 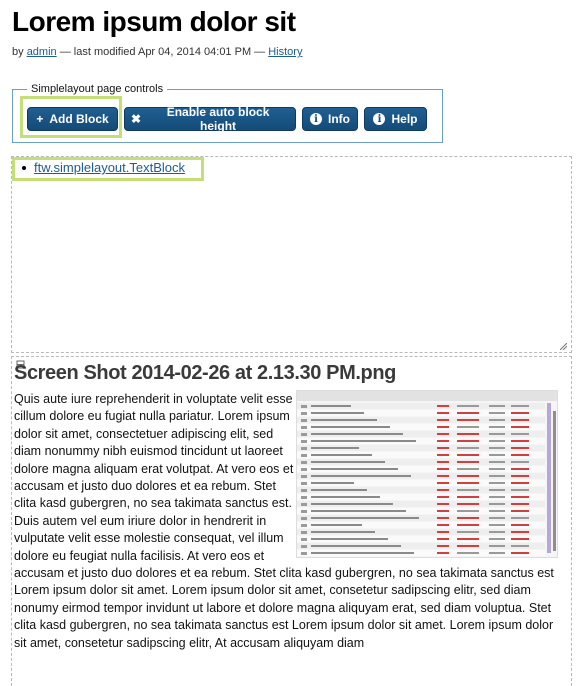 What do you see at coordinates (79, 119) in the screenshot?
I see `add-block-label: Add Block` at bounding box center [79, 119].